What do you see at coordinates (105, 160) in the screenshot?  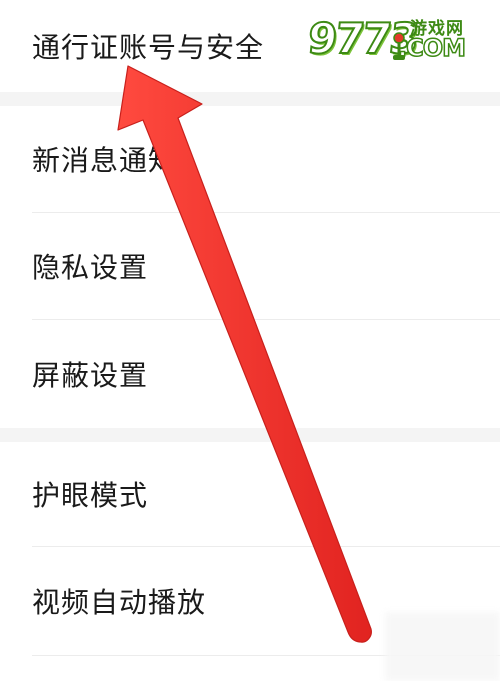 I see `settings-item-label: 新消息通知` at bounding box center [105, 160].